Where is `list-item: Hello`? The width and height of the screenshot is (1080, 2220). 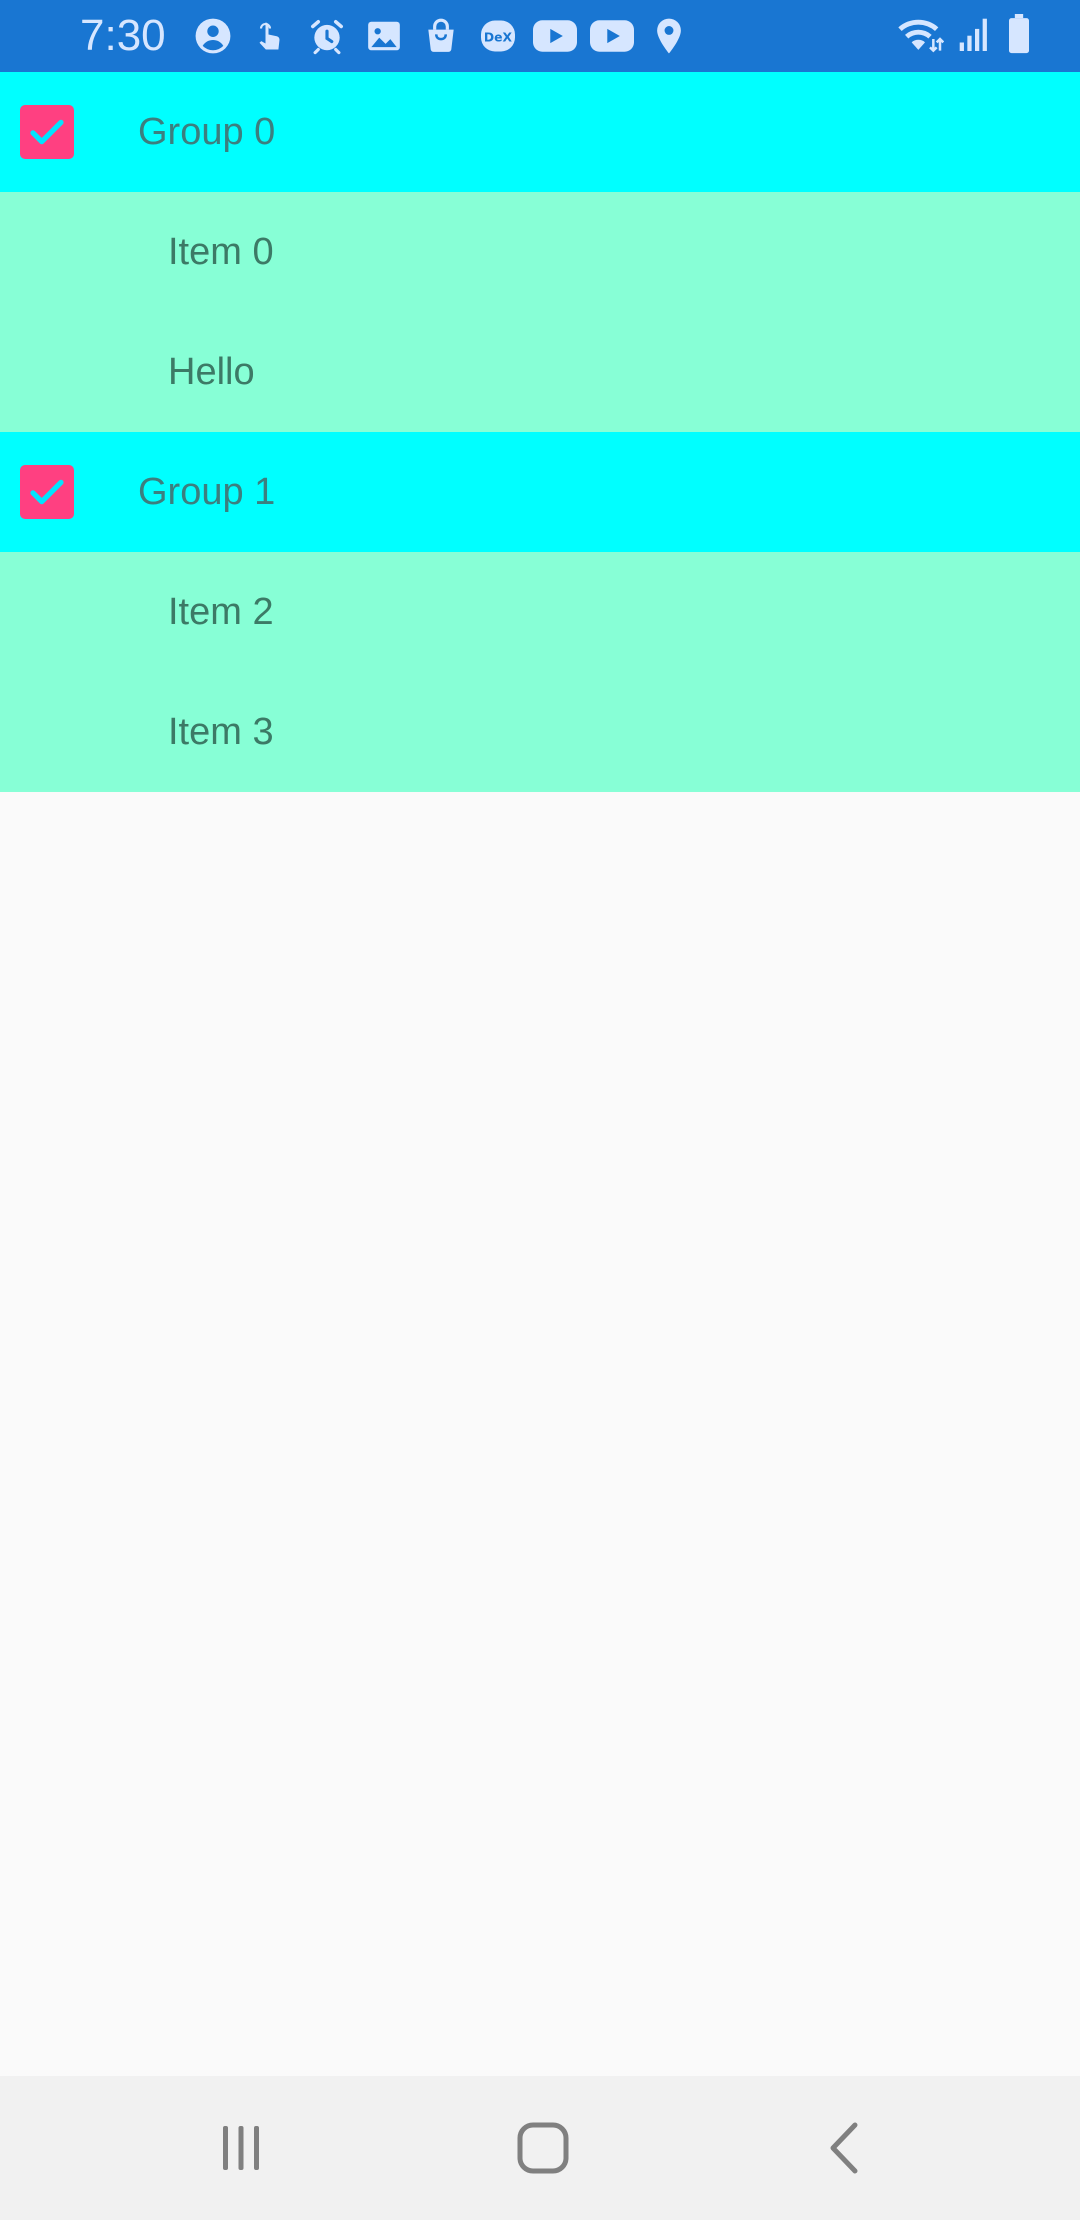
list-item: Hello is located at coordinates (540, 372).